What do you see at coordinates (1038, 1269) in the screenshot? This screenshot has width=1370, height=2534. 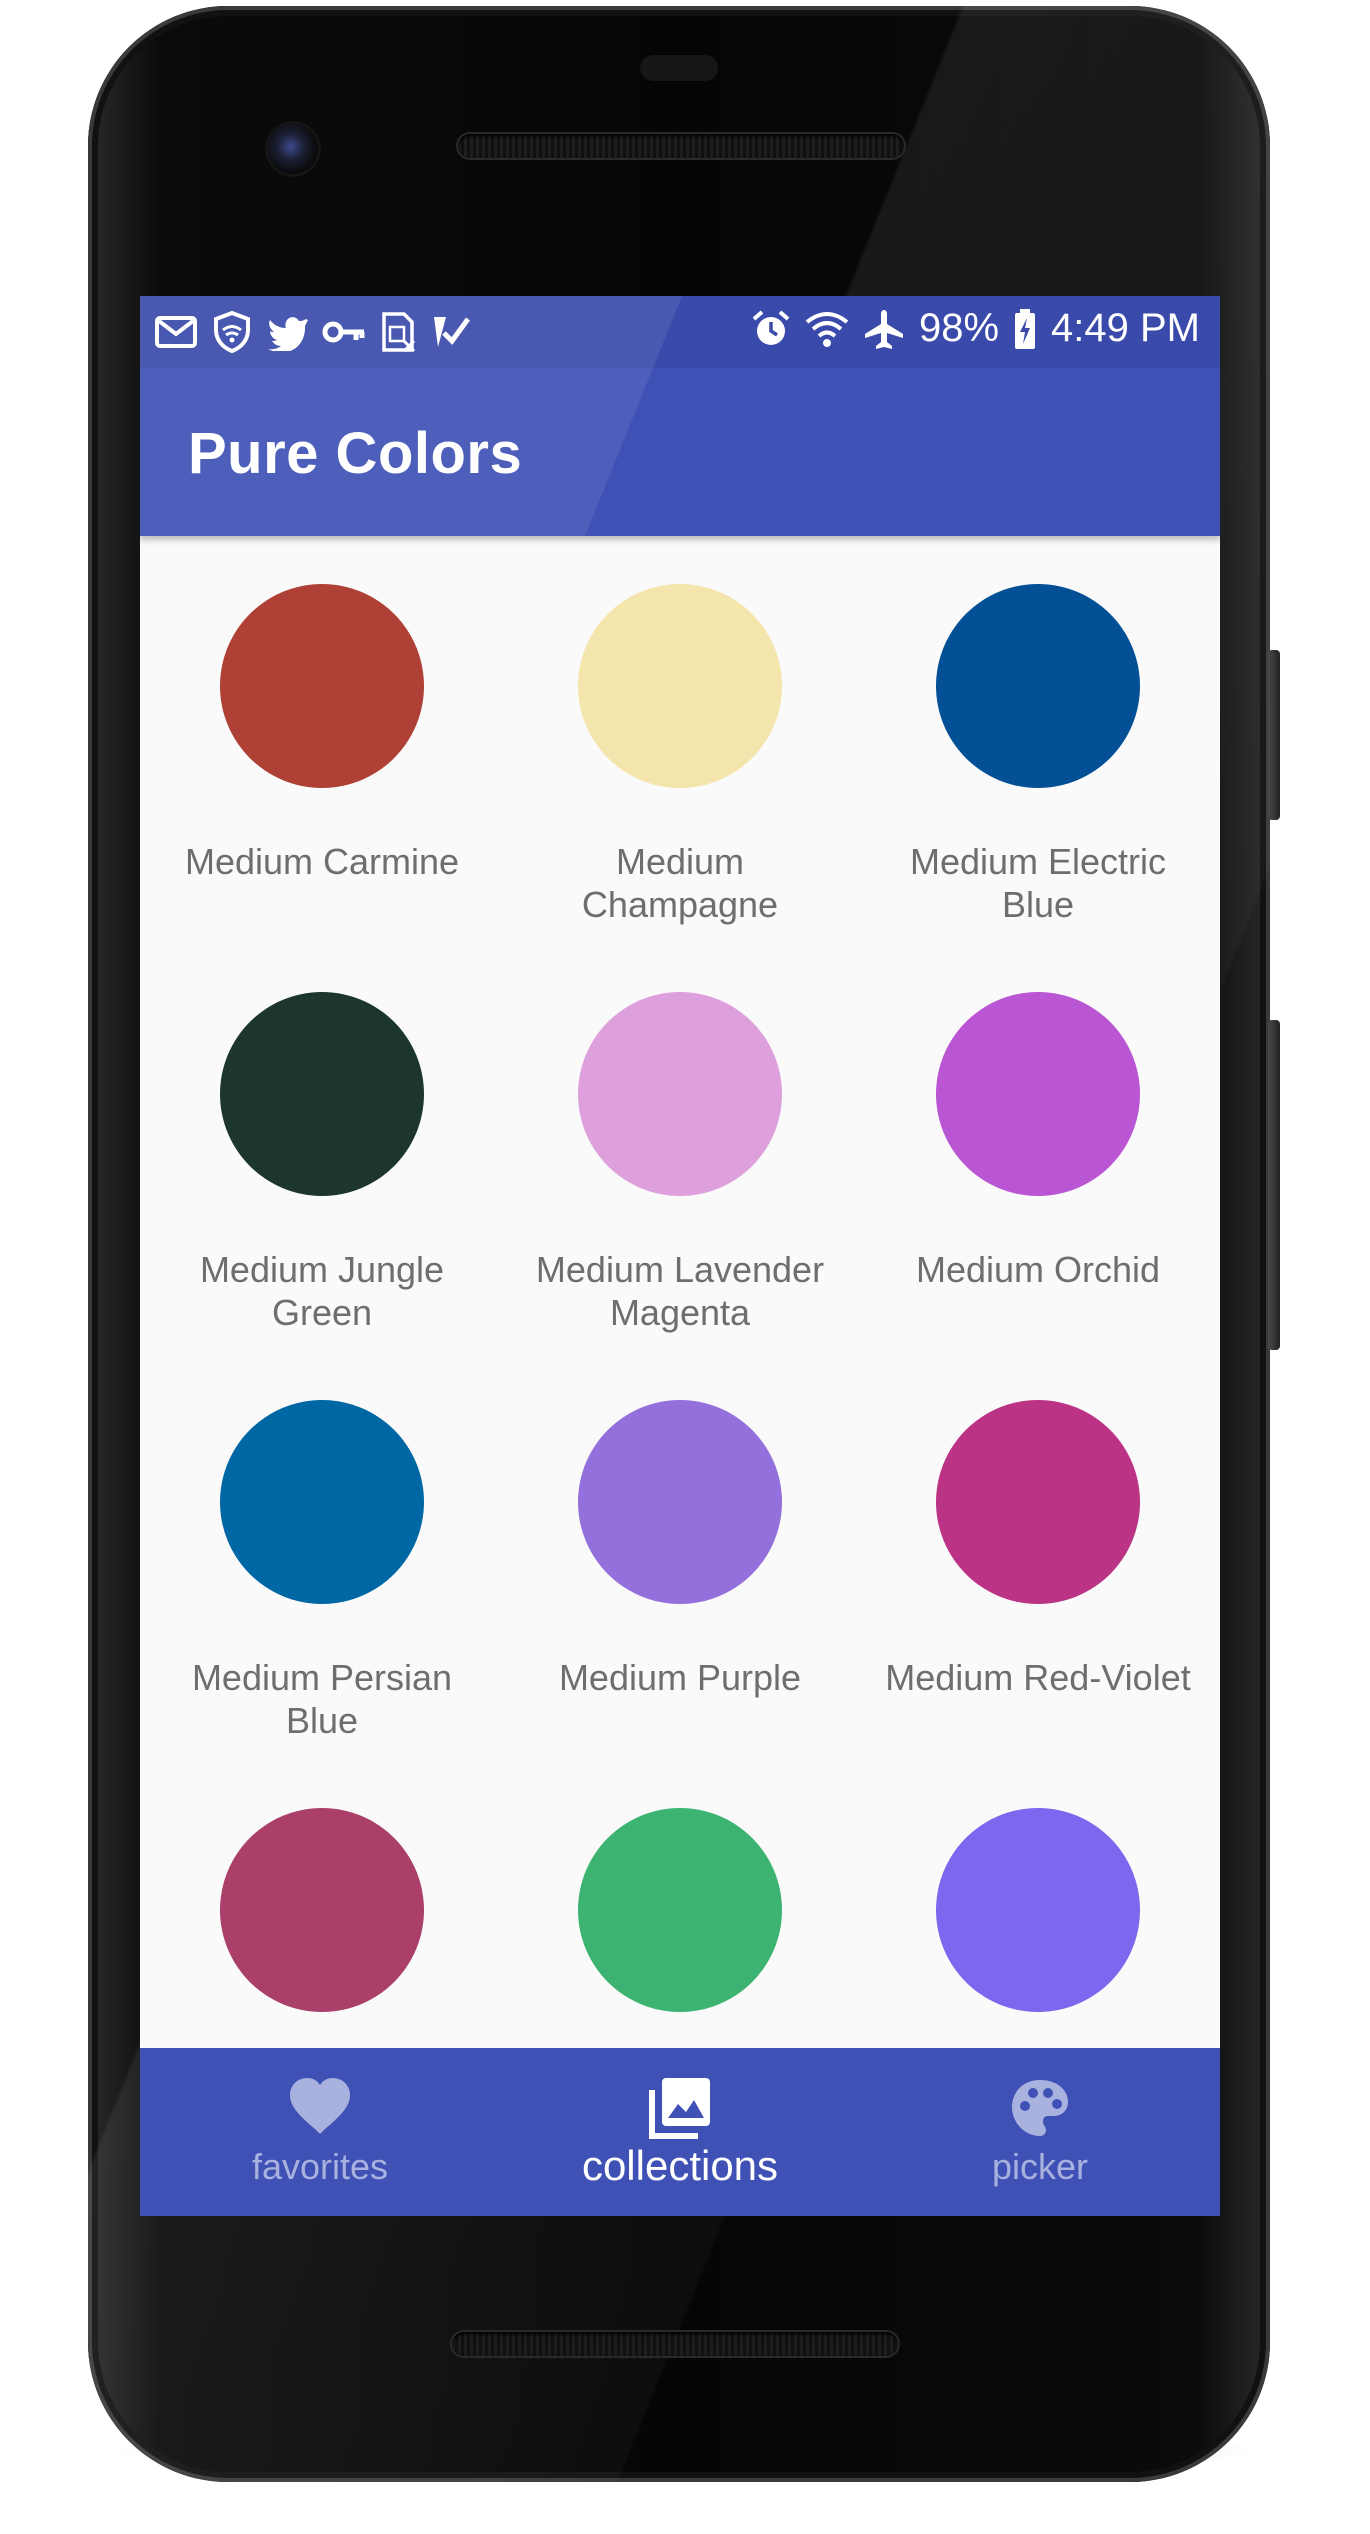 I see `color-name: Medium Orchid` at bounding box center [1038, 1269].